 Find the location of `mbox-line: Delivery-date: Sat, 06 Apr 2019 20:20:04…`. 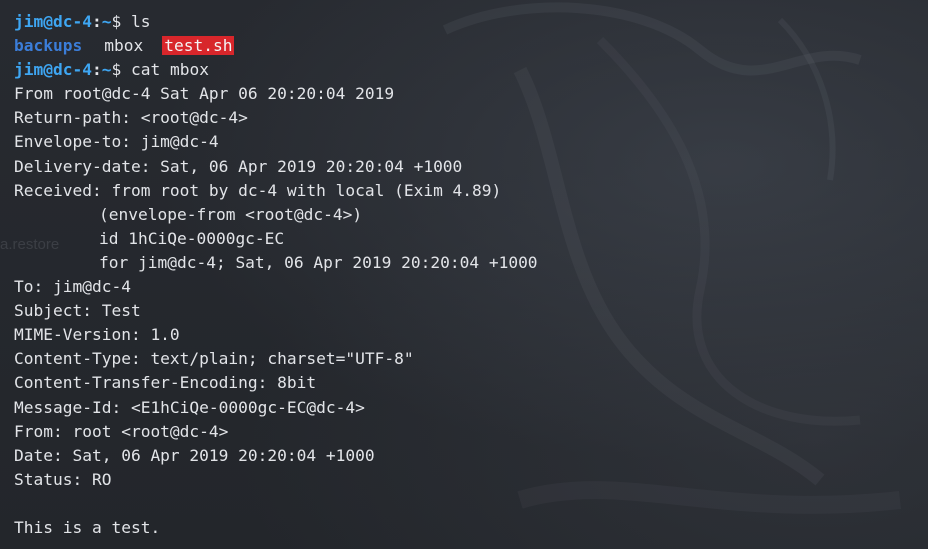

mbox-line: Delivery-date: Sat, 06 Apr 2019 20:20:04… is located at coordinates (238, 166).